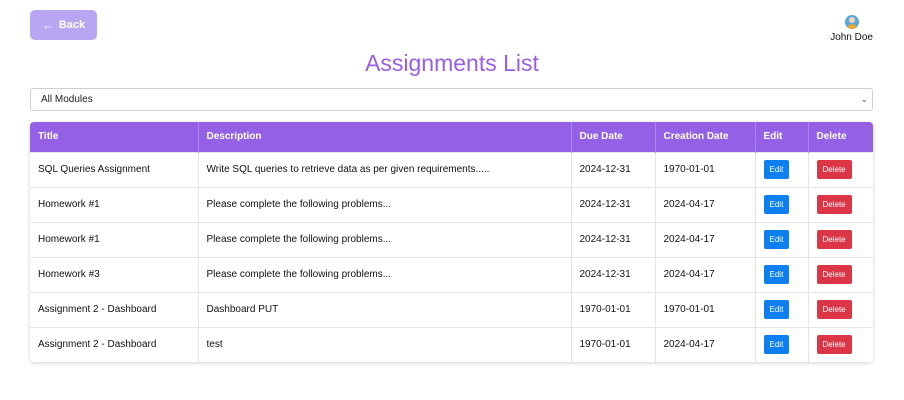  Describe the element at coordinates (782, 137) in the screenshot. I see `column-header-edit: Edit` at that location.